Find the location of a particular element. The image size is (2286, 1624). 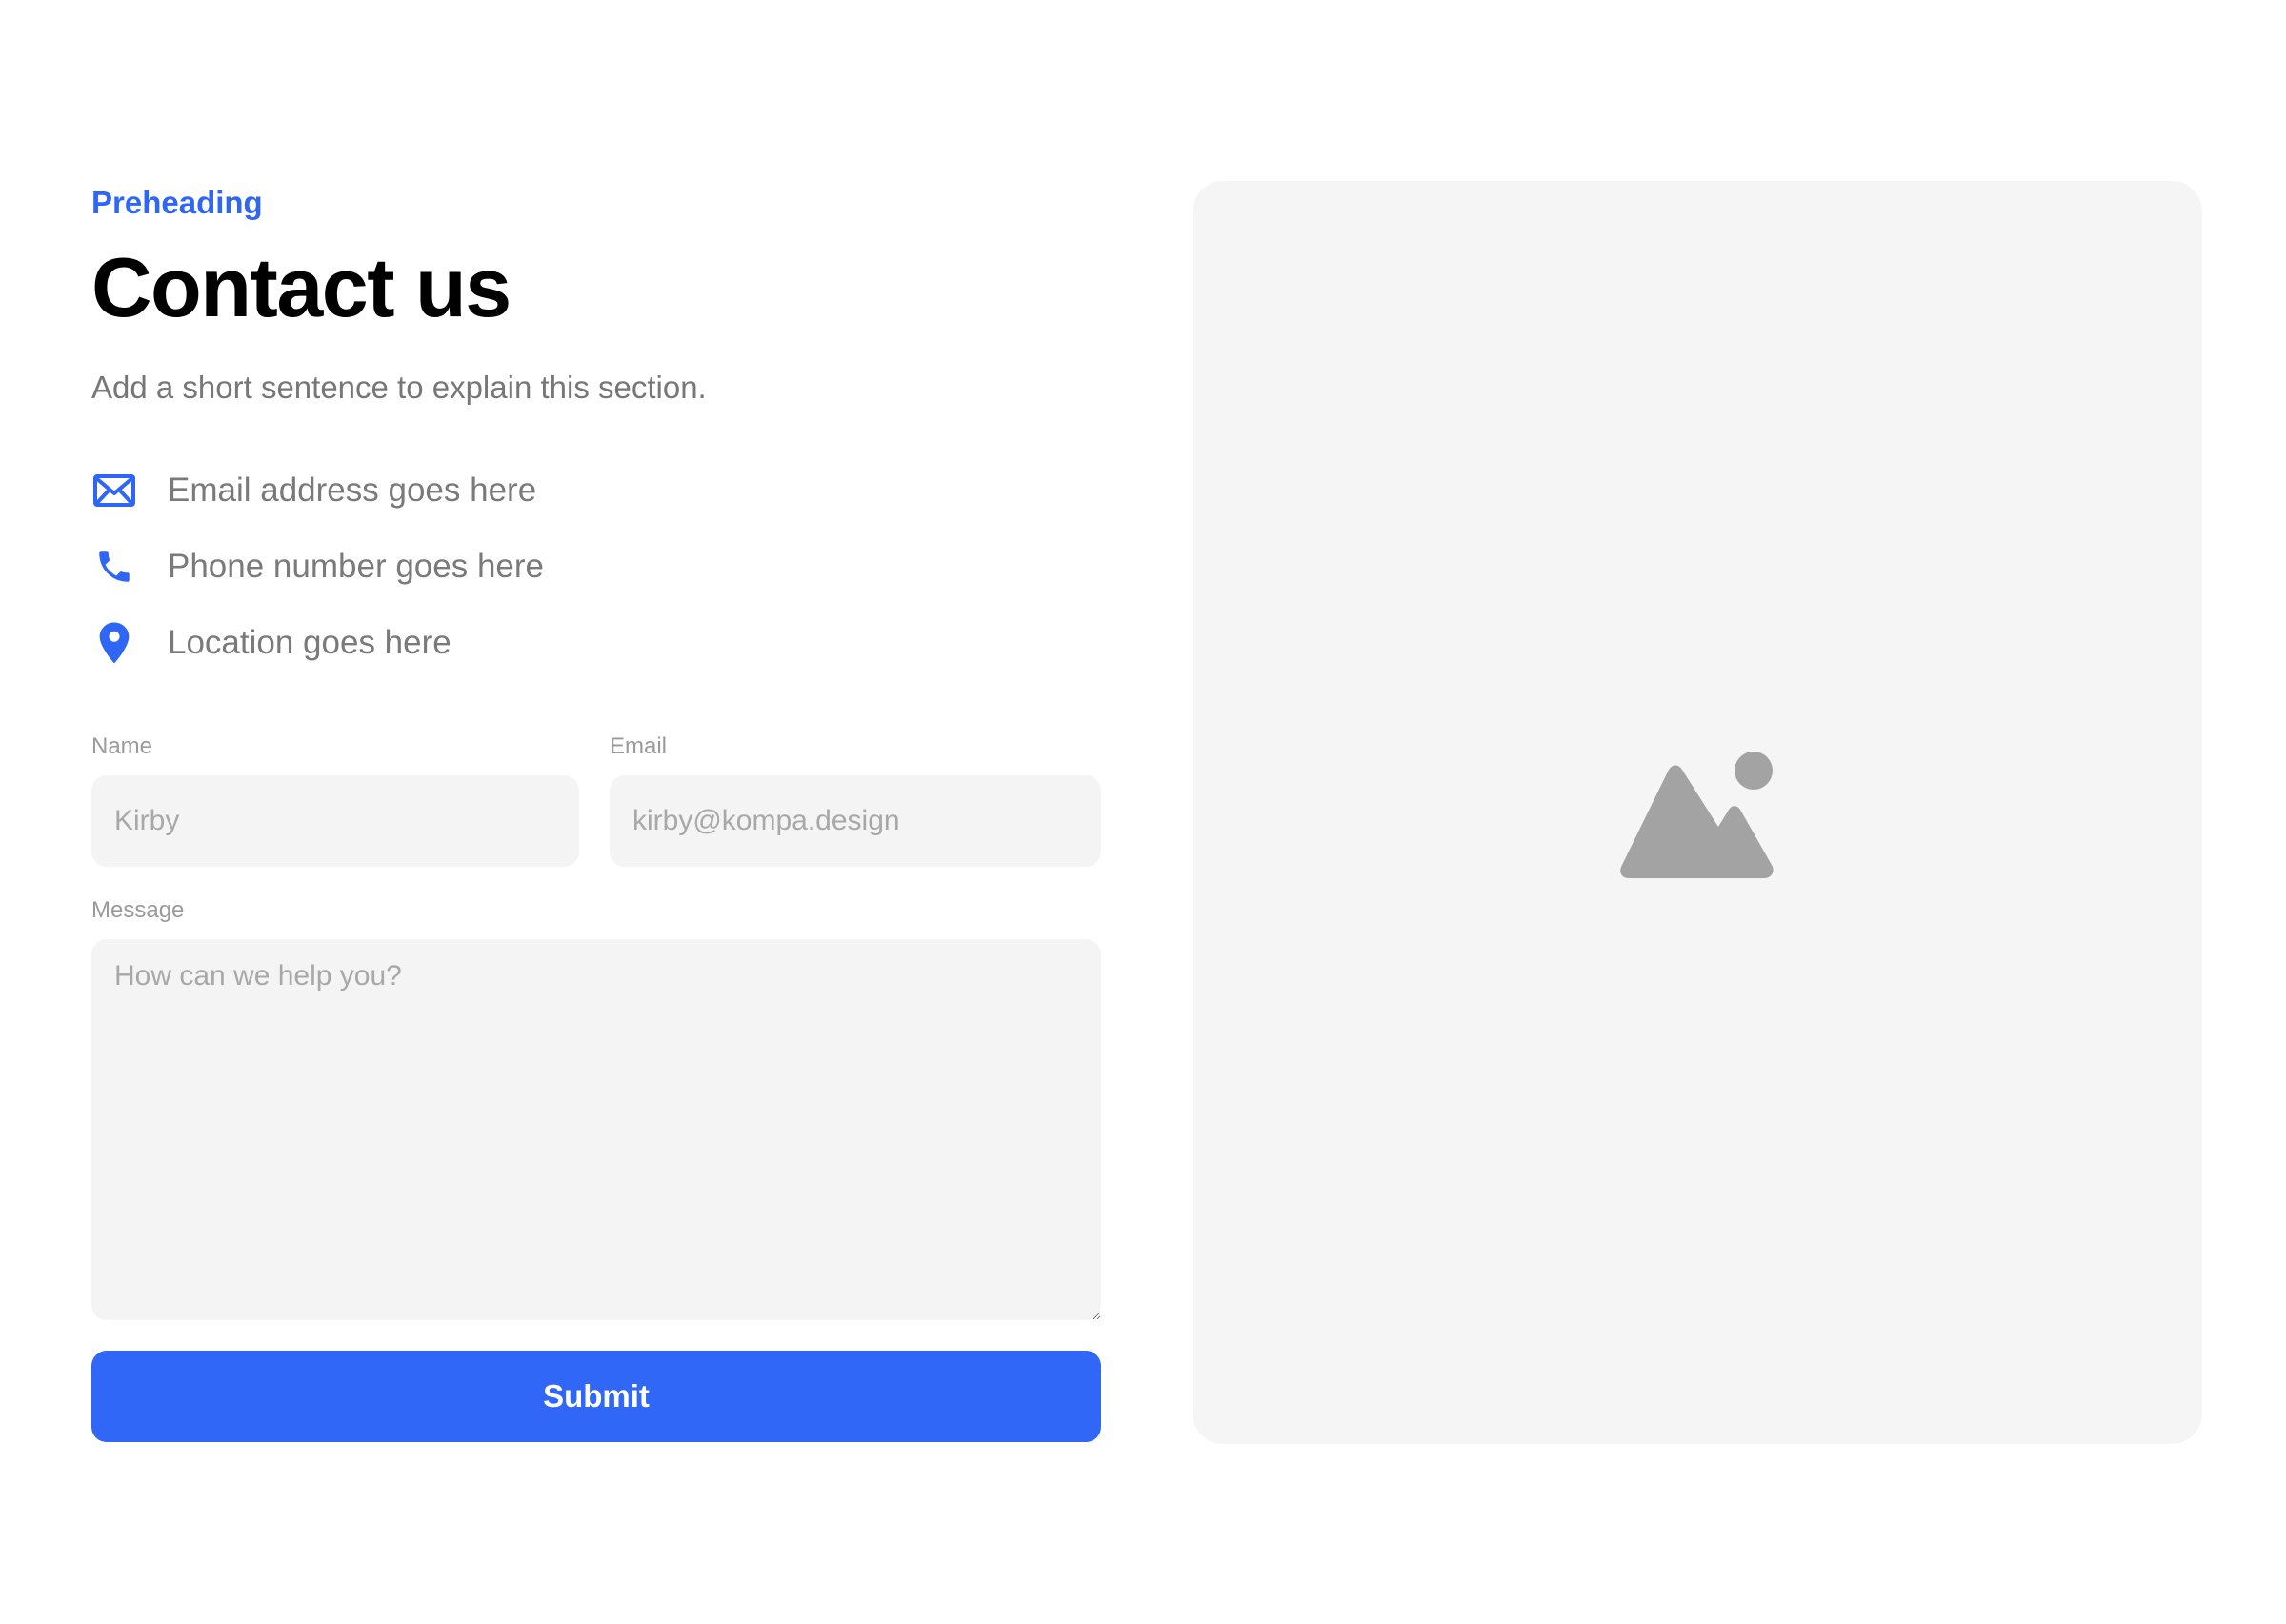

contact-item-email: Email address goes here is located at coordinates (520, 490).